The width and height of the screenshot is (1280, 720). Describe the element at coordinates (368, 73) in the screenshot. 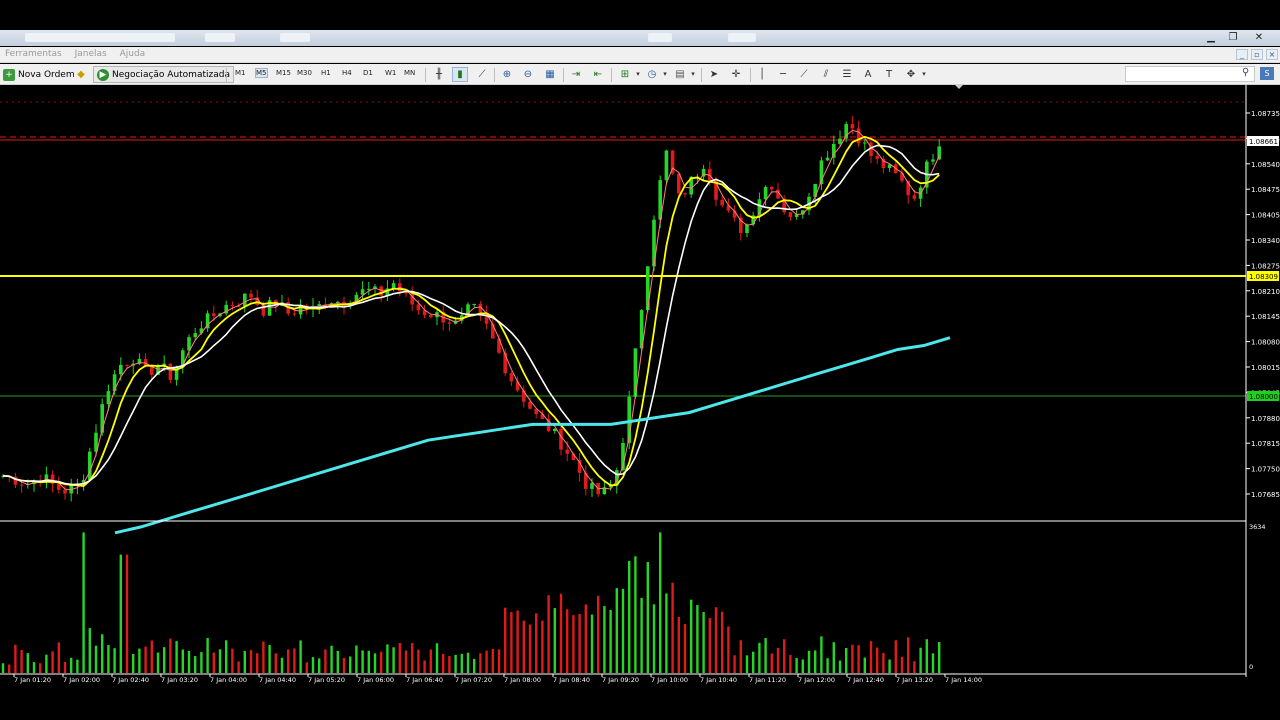

I see `timeframe-d1: D1` at that location.